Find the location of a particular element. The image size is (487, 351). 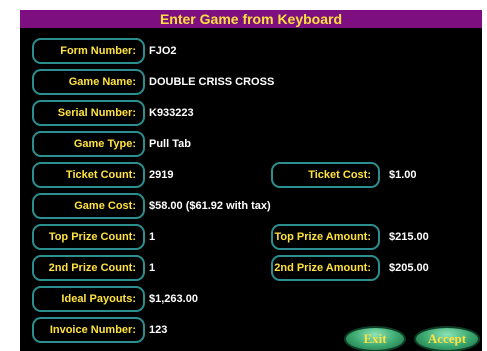

second-prize-count-label: 2nd Prize Count: is located at coordinates (88, 268).